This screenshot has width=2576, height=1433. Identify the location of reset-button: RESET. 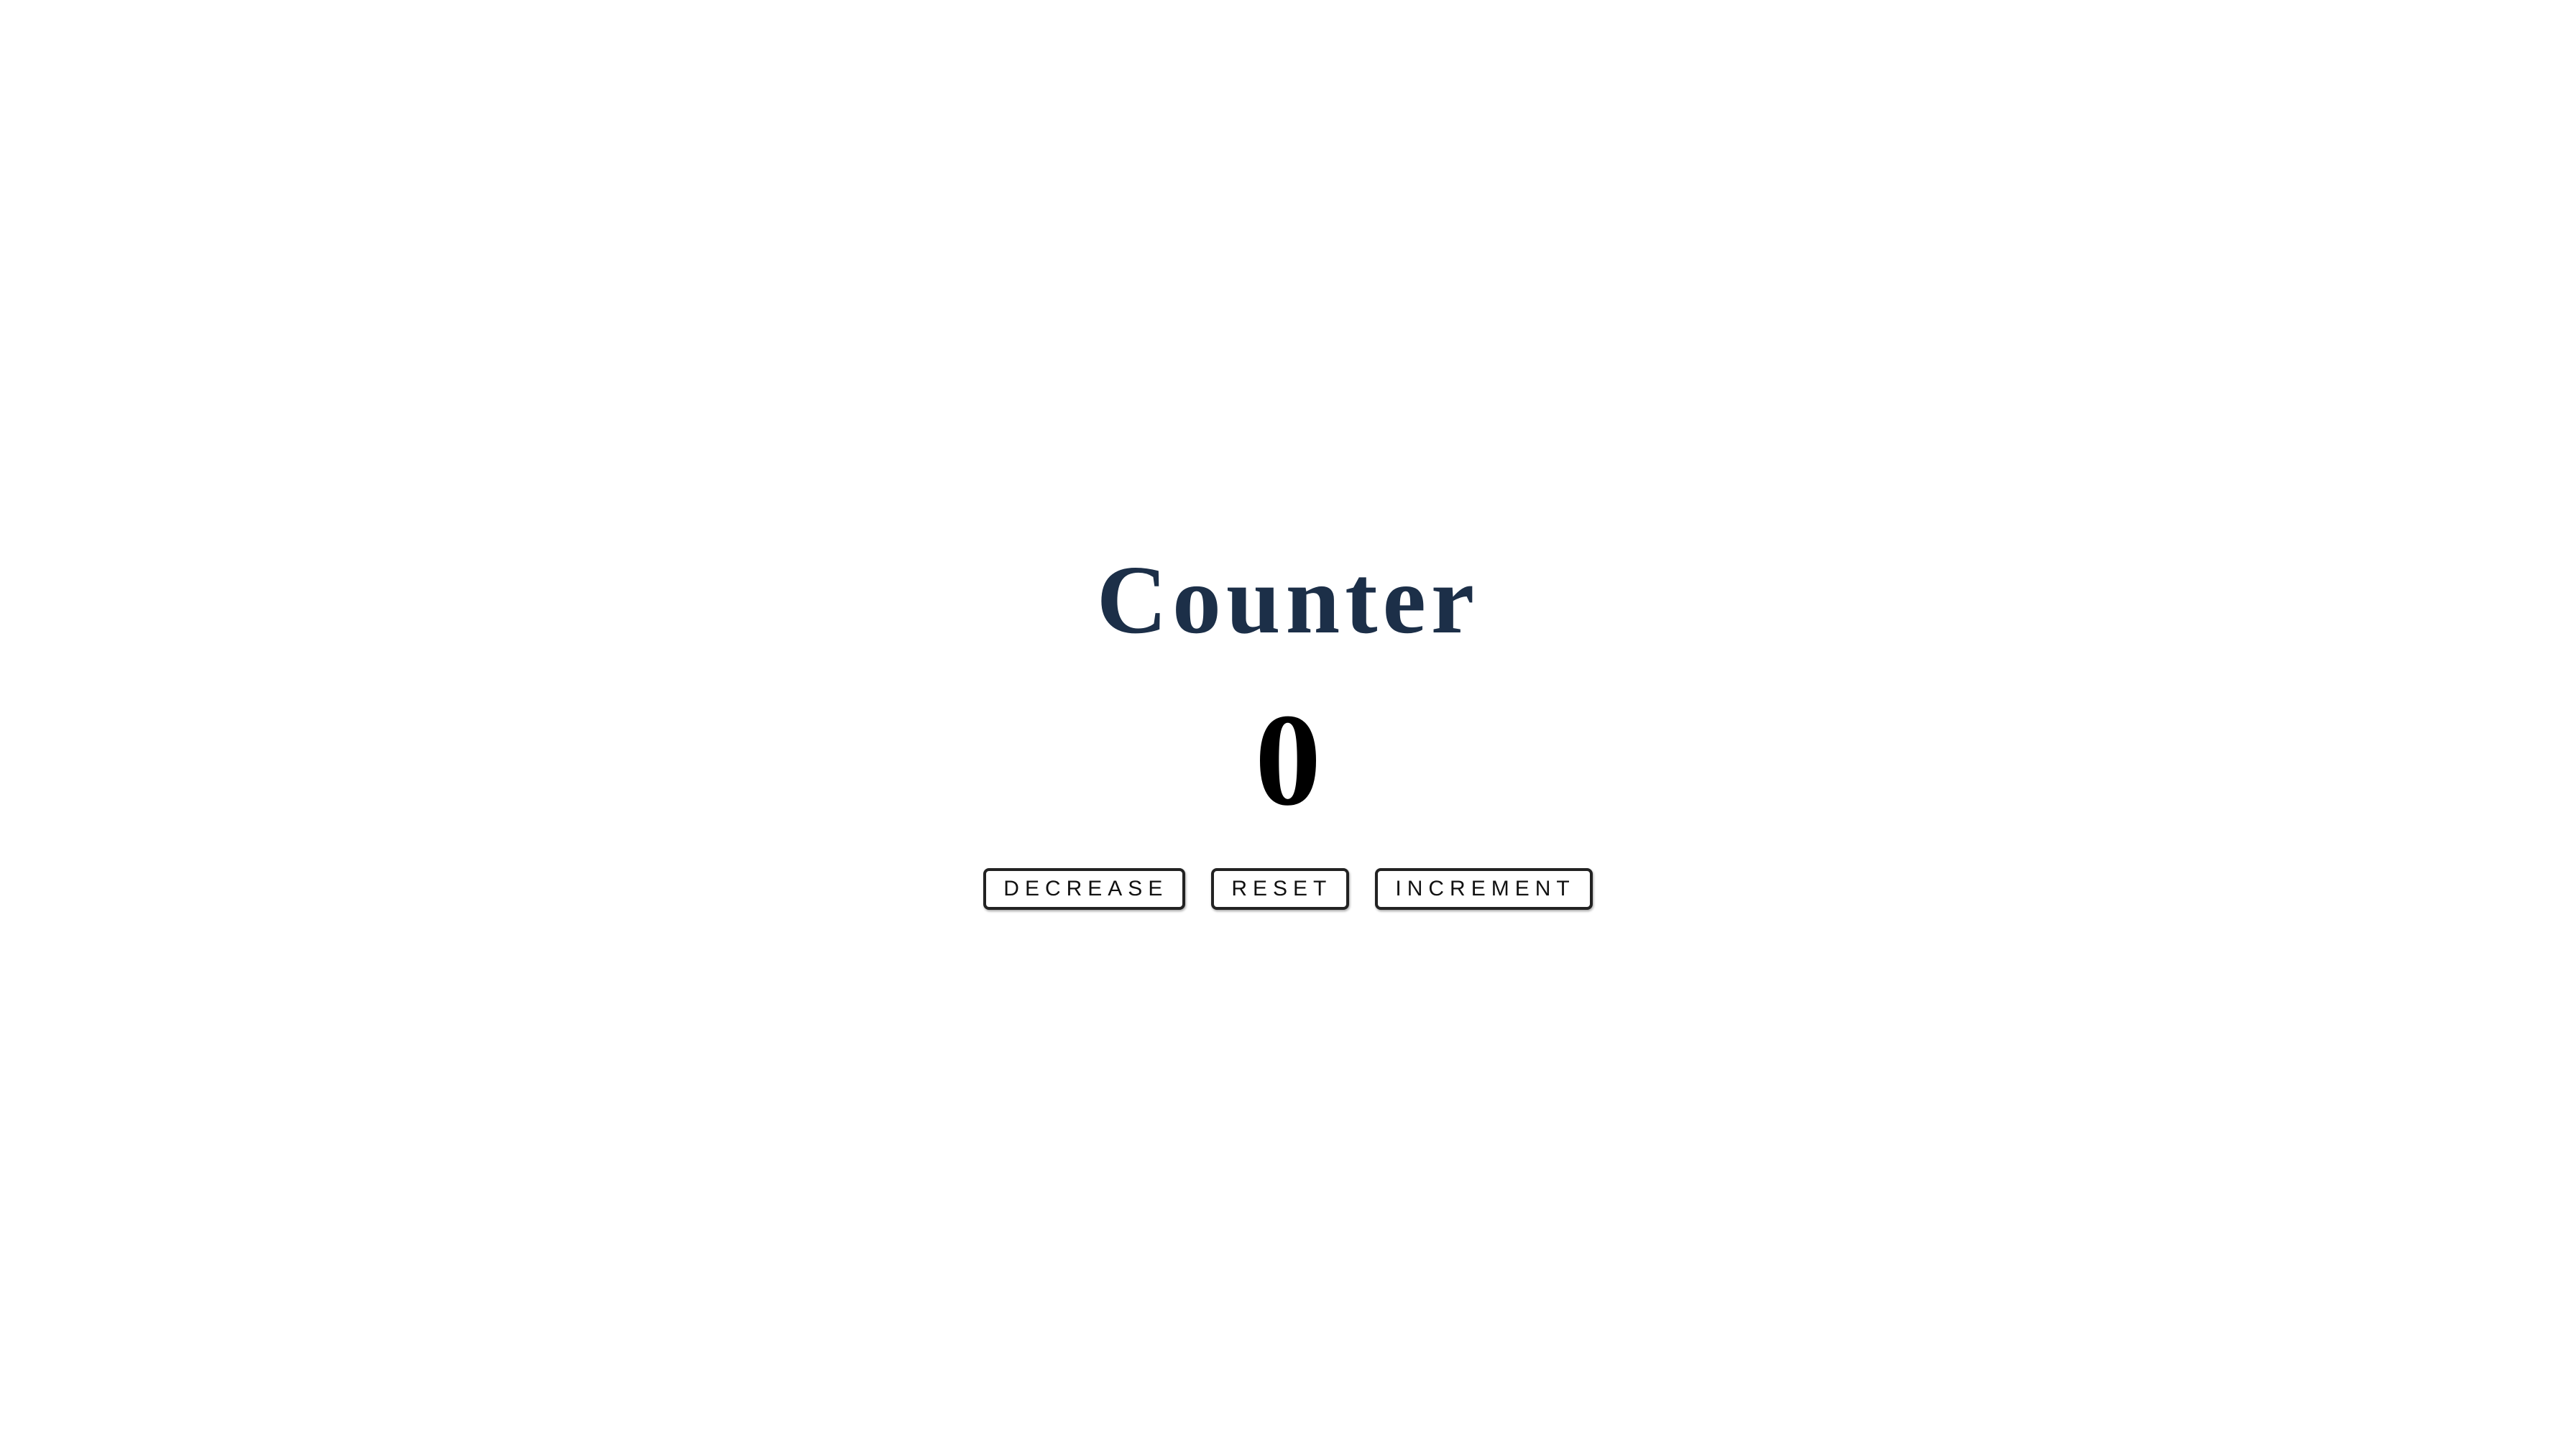
(1280, 889).